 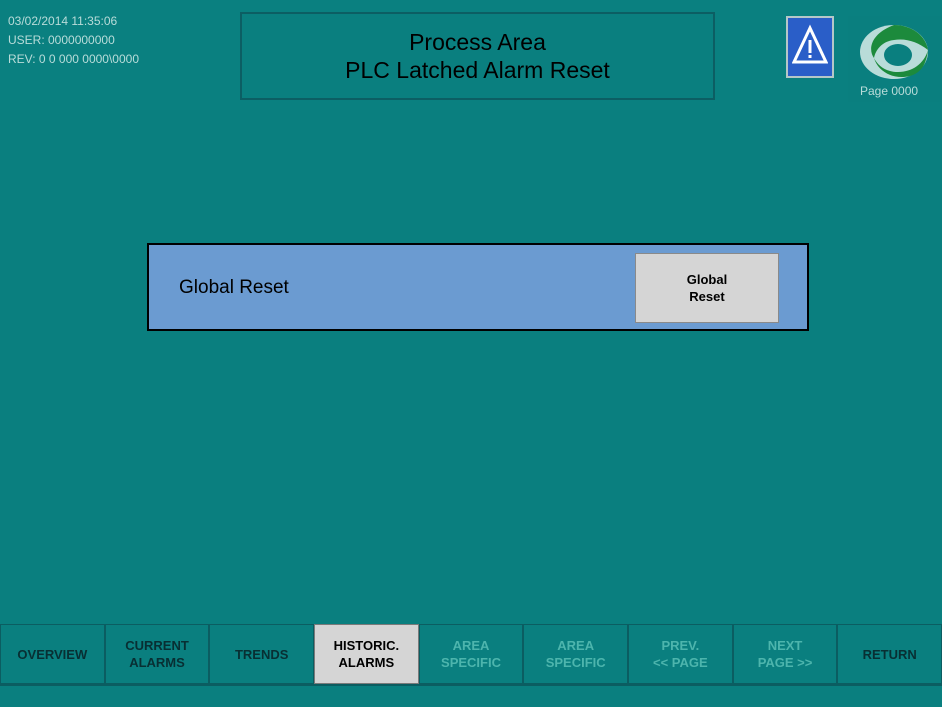 I want to click on global-reset-panel: Global Reset Global Reset, so click(x=478, y=287).